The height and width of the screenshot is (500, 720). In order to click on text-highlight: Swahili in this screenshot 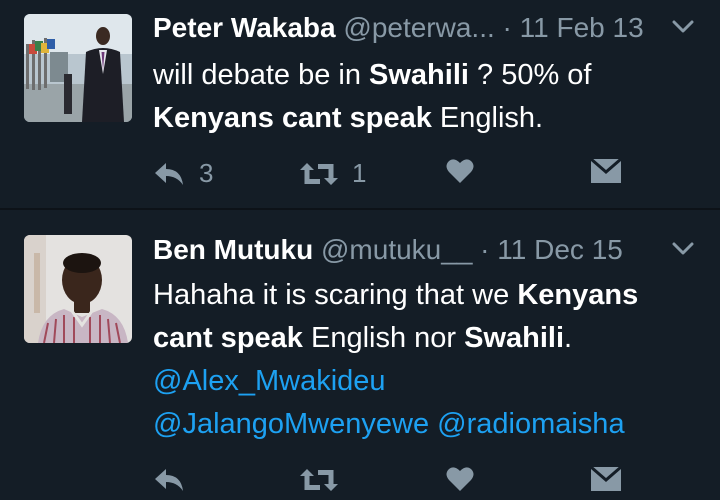, I will do `click(514, 338)`.